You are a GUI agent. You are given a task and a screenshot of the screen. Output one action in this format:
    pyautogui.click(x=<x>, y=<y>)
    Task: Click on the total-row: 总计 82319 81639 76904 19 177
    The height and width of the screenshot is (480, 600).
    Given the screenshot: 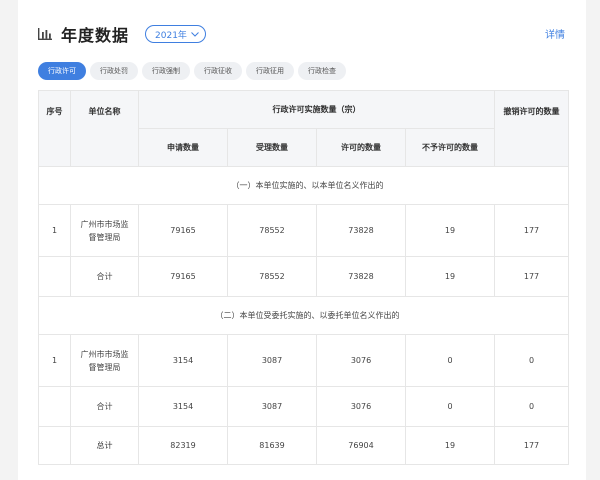 What is the action you would take?
    pyautogui.click(x=303, y=445)
    